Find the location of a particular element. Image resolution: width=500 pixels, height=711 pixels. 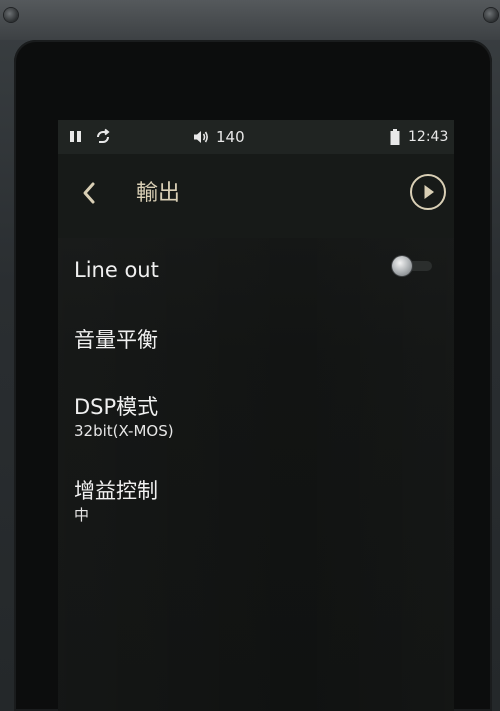

setting-dsp-mode-label: DSP模式 is located at coordinates (116, 407).